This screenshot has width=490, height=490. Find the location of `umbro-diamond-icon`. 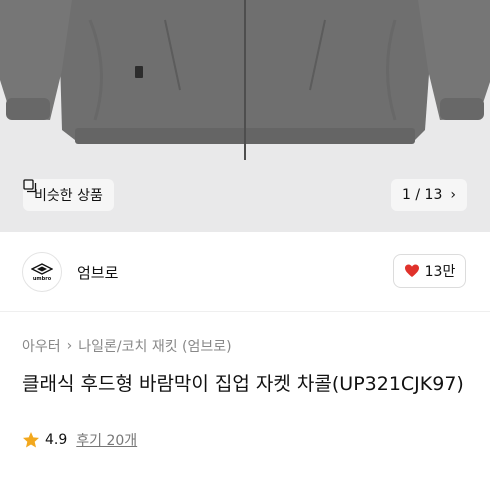

umbro-diamond-icon is located at coordinates (42, 268).